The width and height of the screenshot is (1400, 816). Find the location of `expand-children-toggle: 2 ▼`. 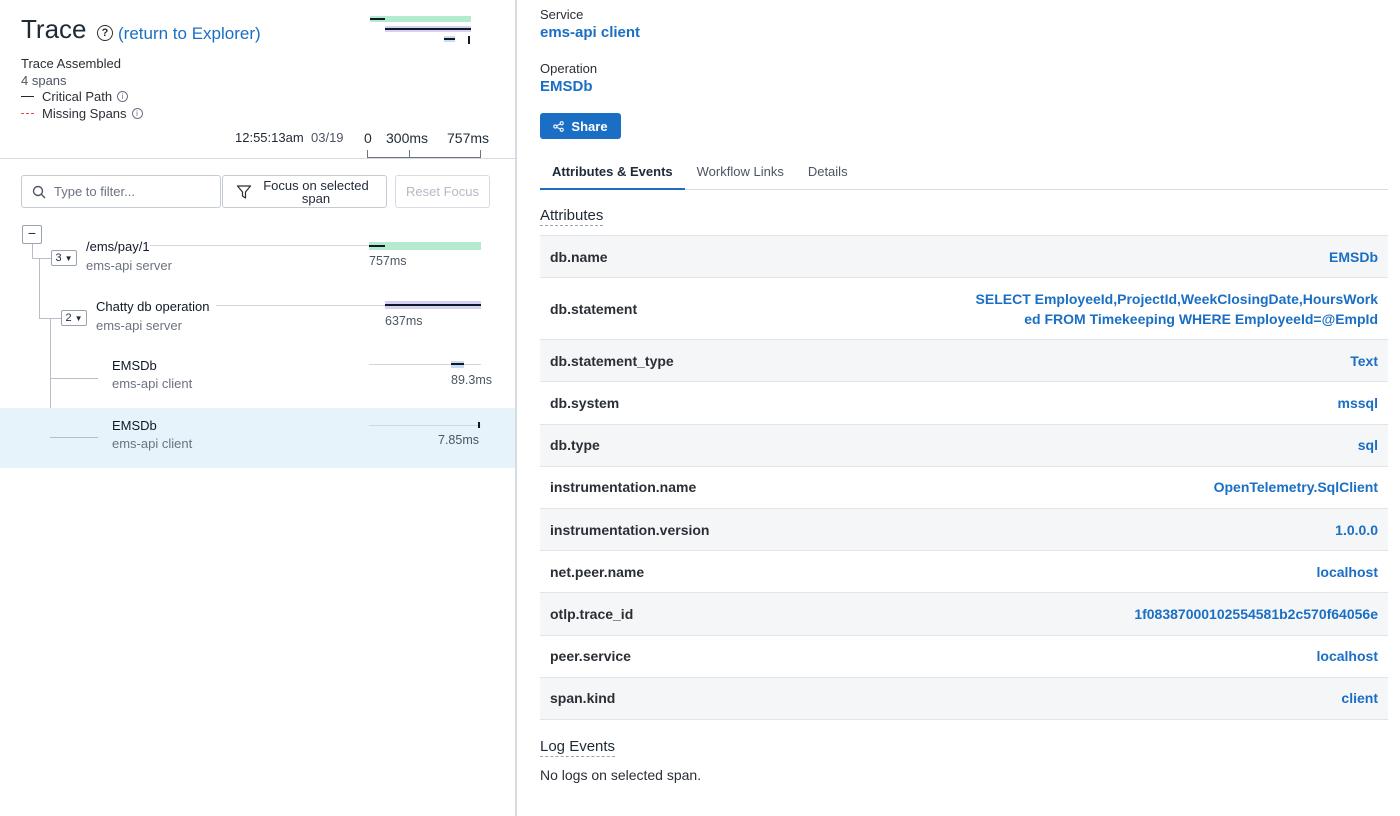

expand-children-toggle: 2 ▼ is located at coordinates (74, 318).